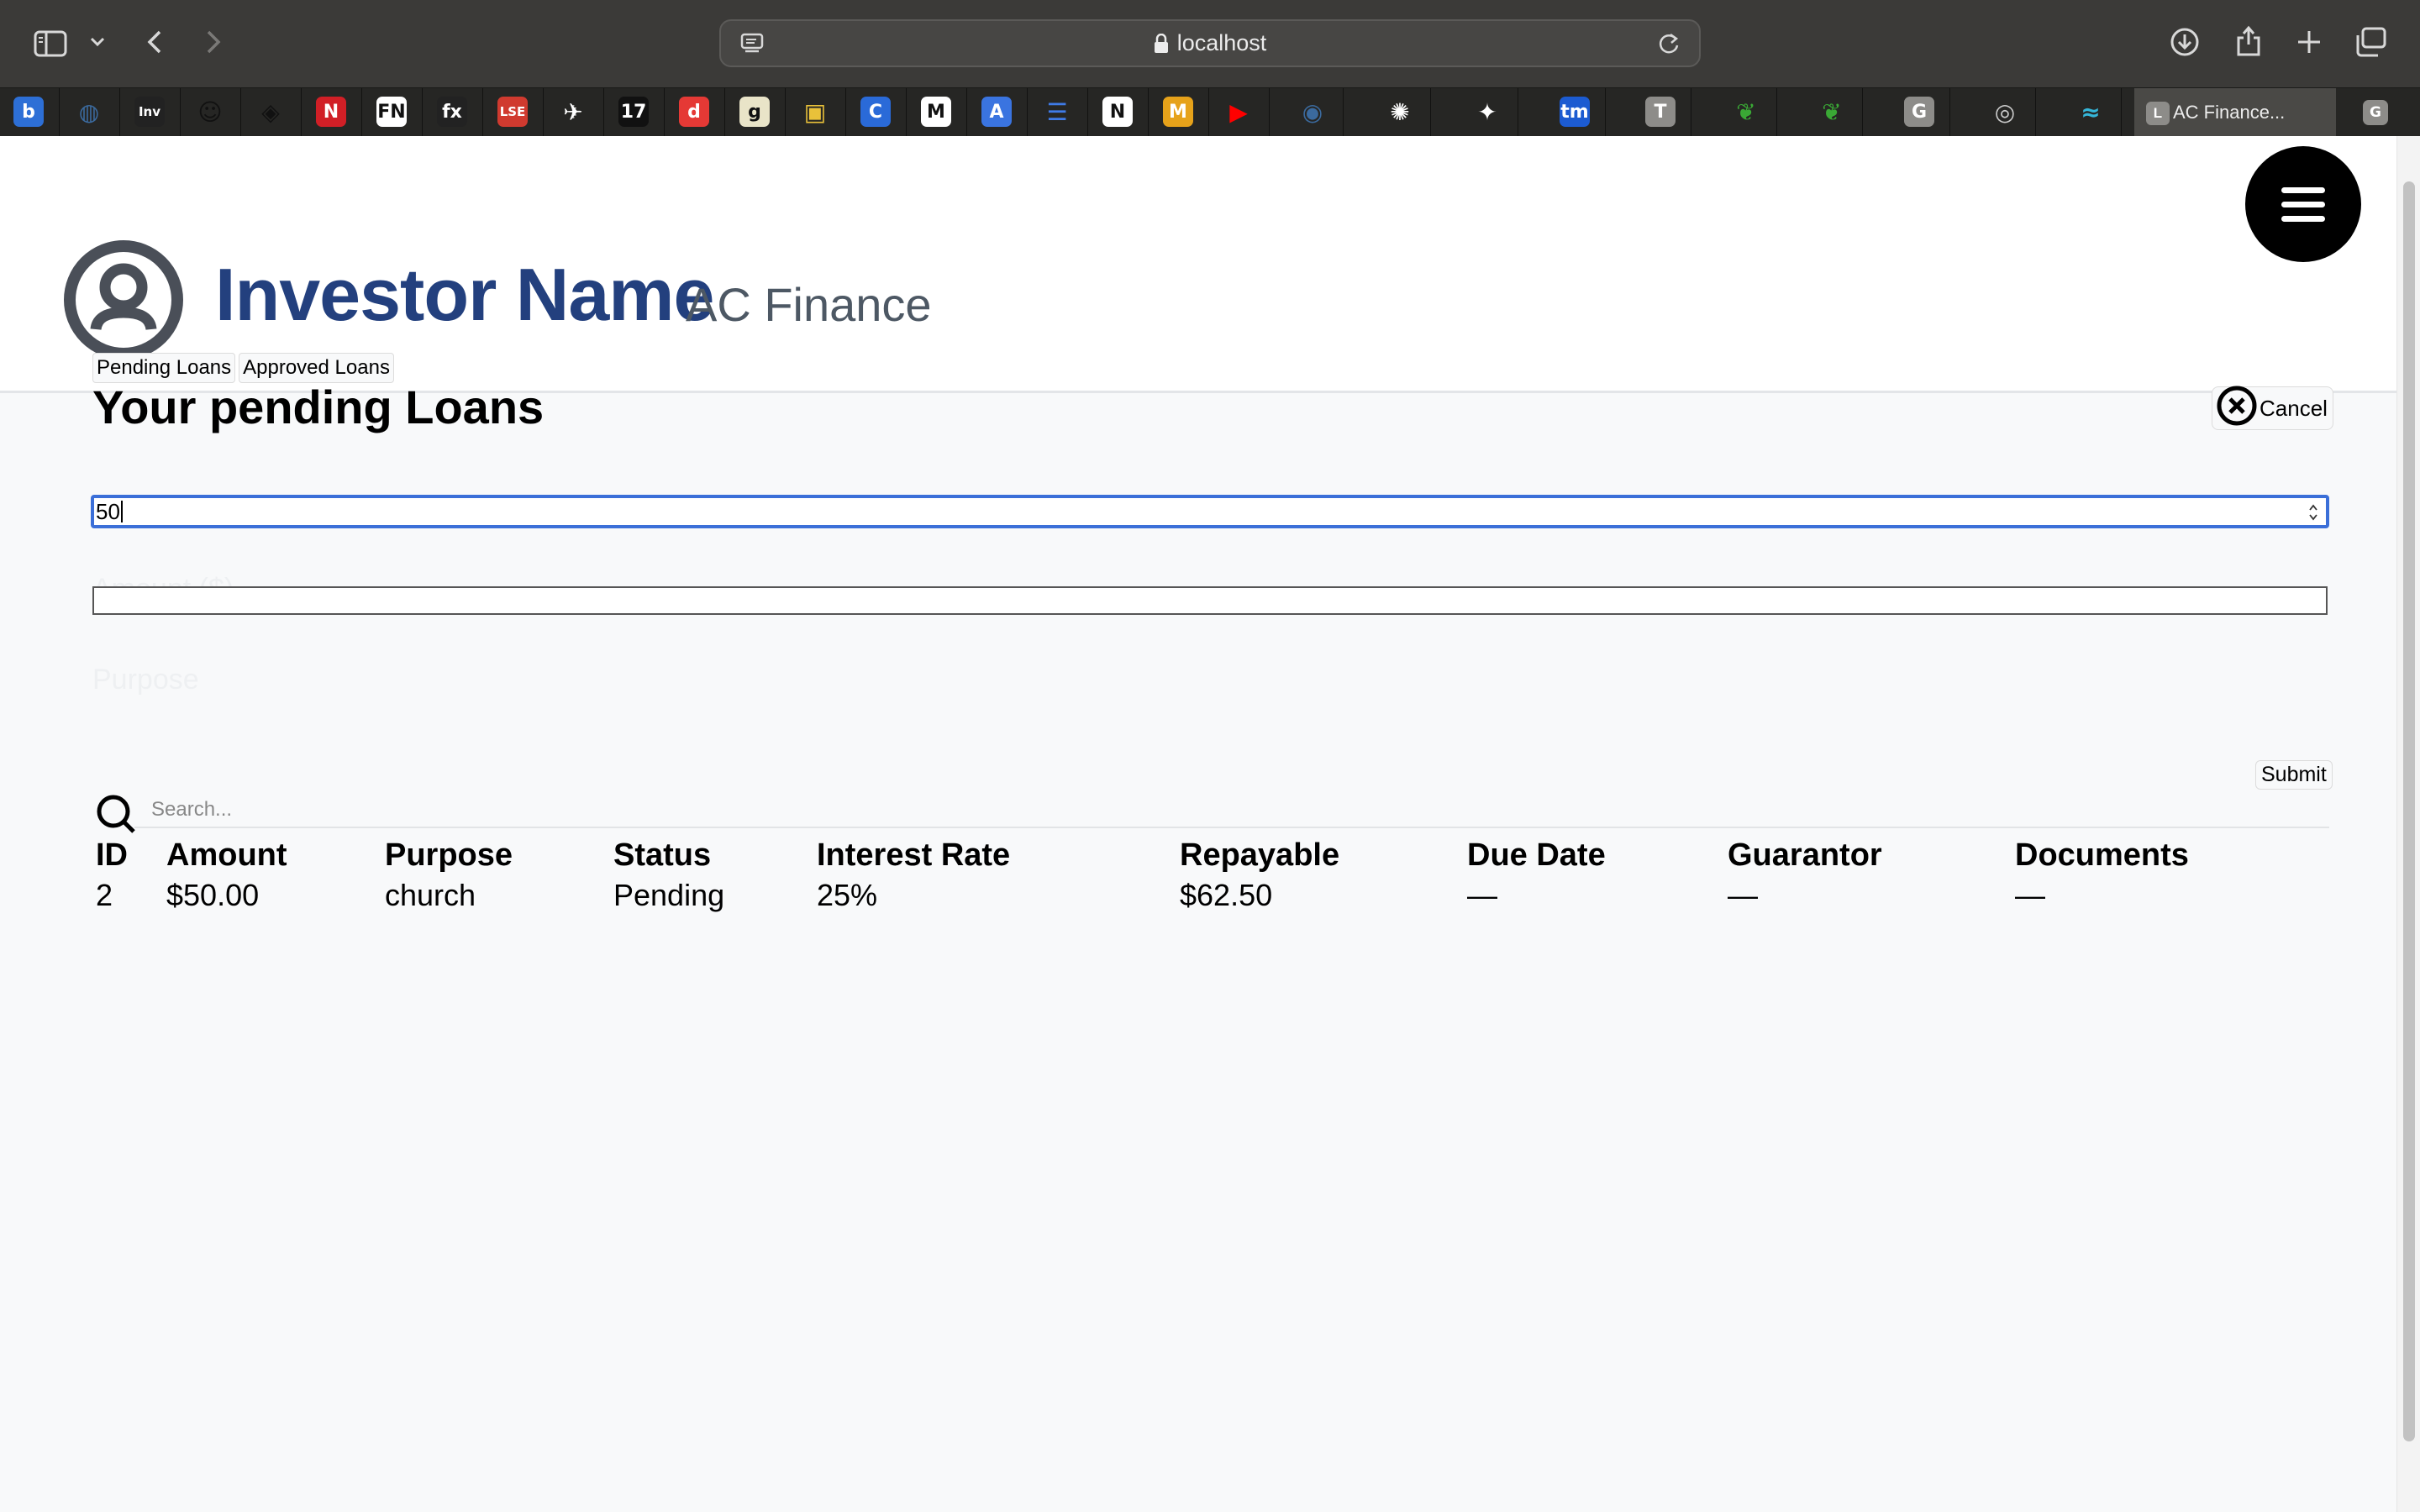  I want to click on tab-pending-loans: Pending Loans, so click(164, 368).